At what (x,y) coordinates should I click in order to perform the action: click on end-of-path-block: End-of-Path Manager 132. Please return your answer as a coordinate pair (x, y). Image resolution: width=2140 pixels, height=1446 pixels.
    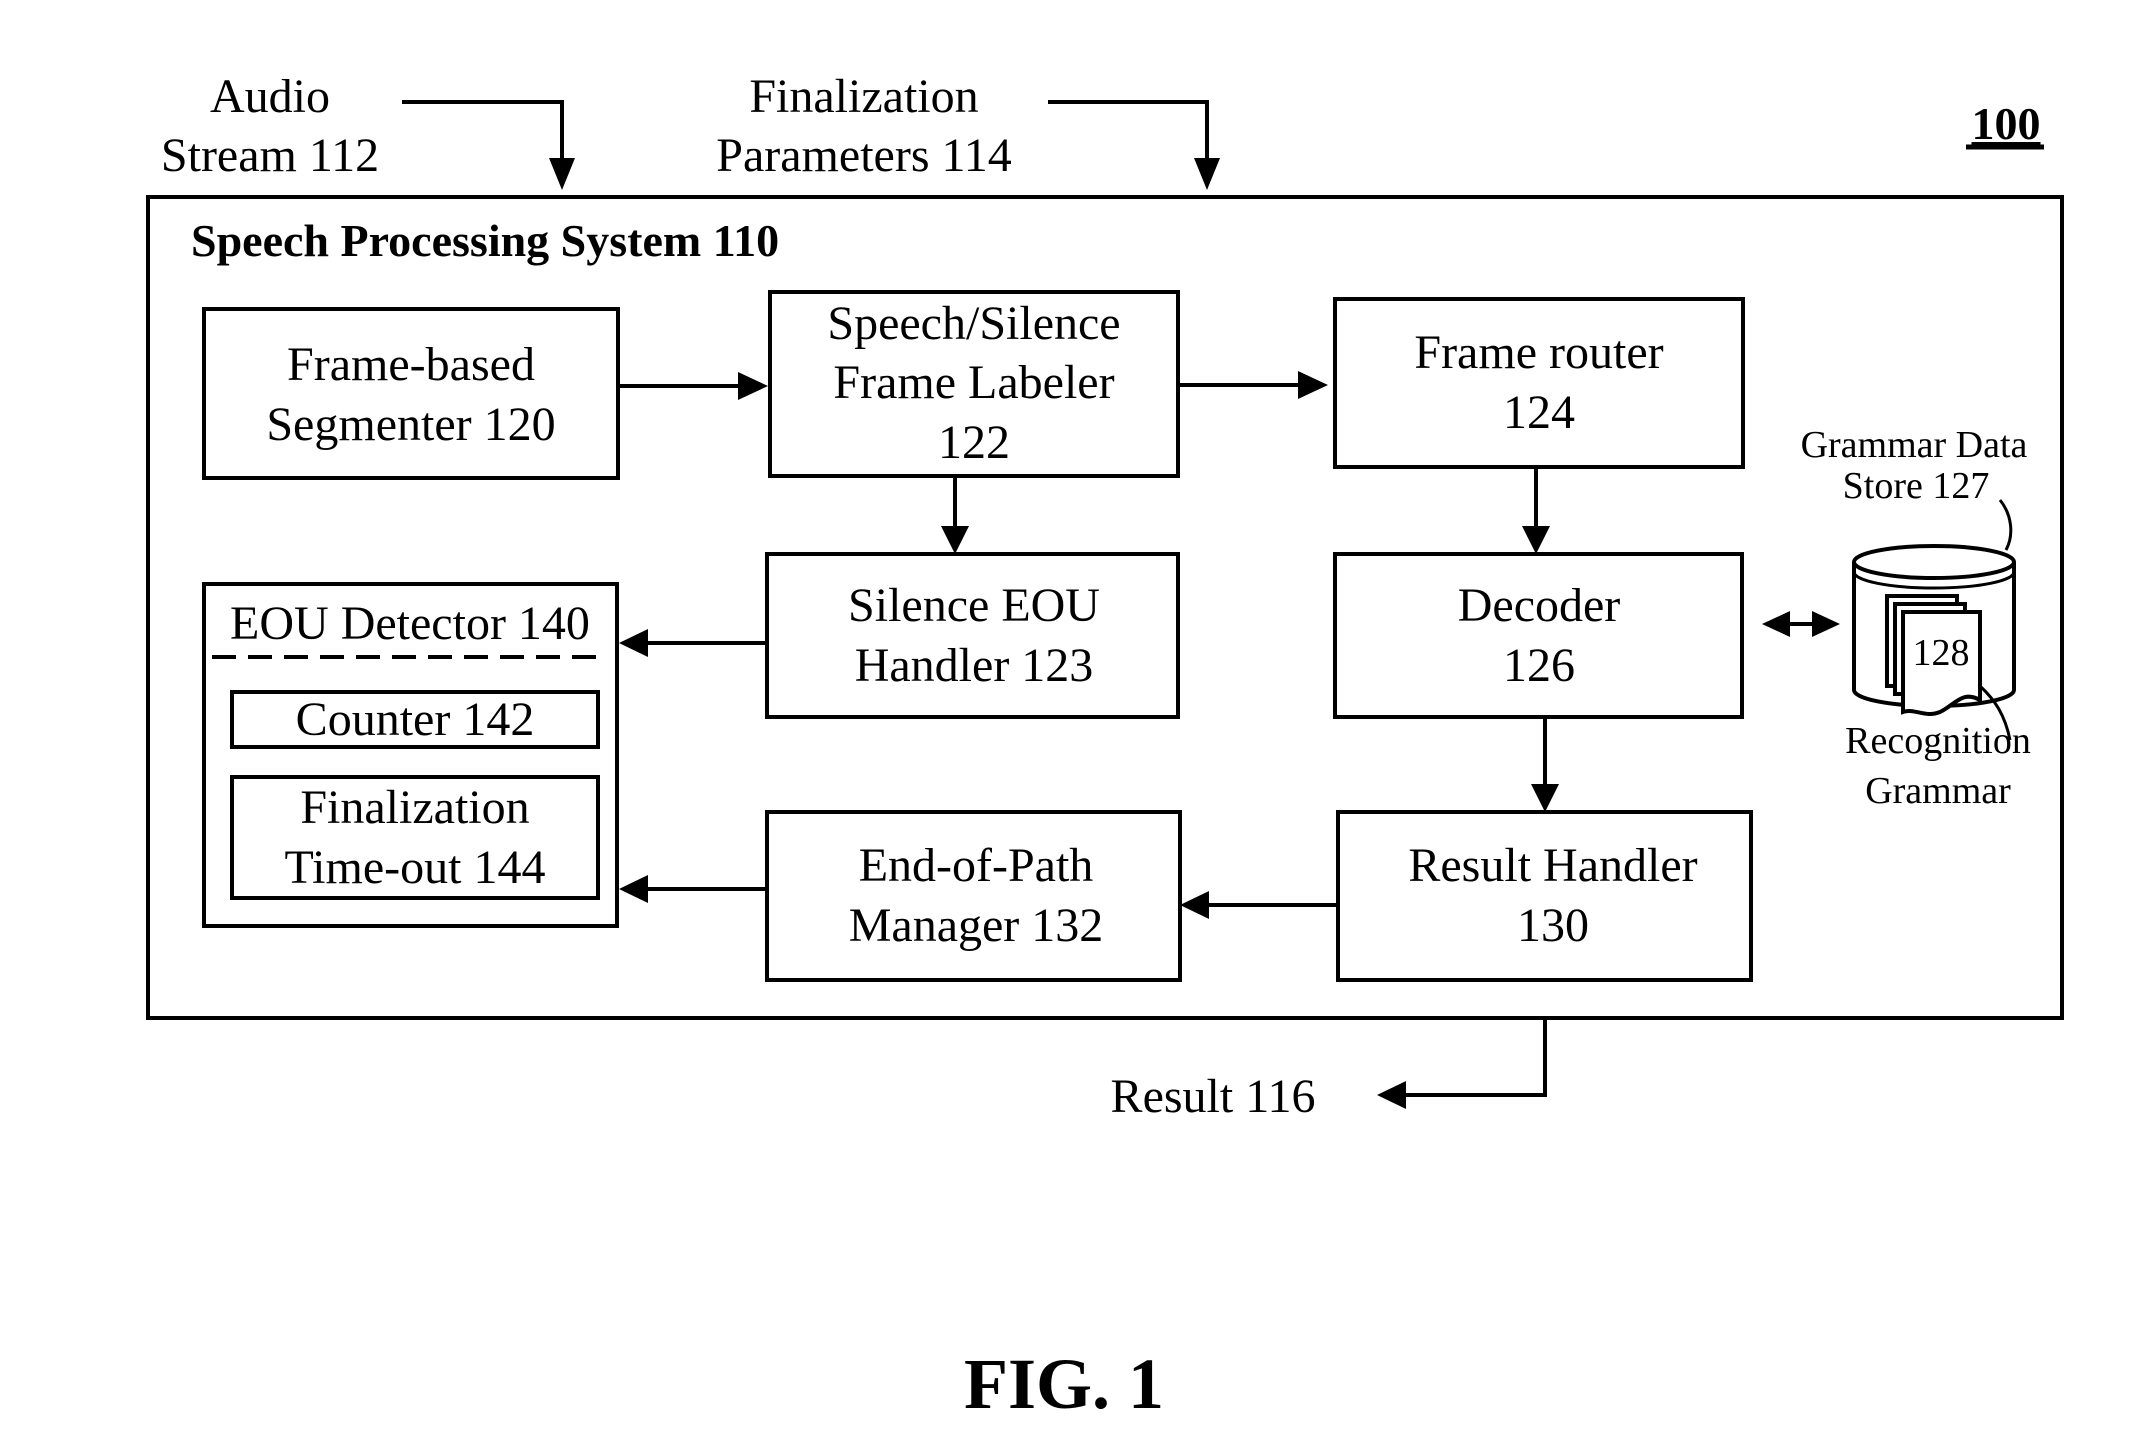
    Looking at the image, I should click on (973, 896).